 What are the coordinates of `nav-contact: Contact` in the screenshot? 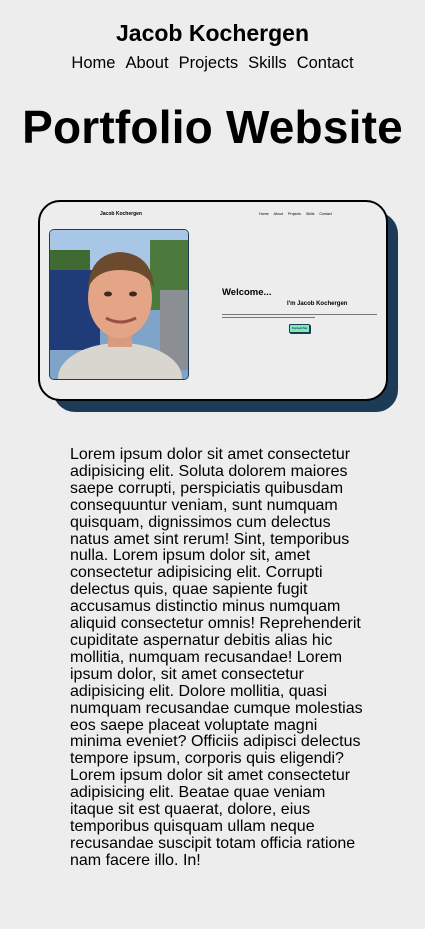 It's located at (325, 63).